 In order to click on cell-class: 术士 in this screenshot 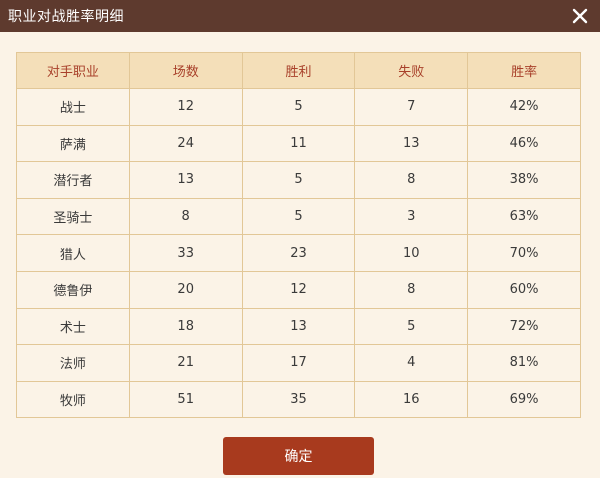, I will do `click(73, 326)`.